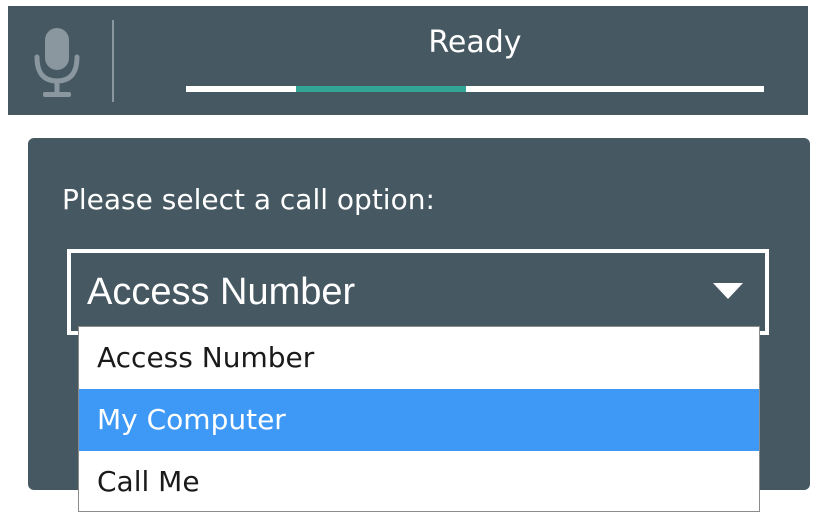 The height and width of the screenshot is (513, 813). What do you see at coordinates (728, 291) in the screenshot?
I see `caret-down-icon` at bounding box center [728, 291].